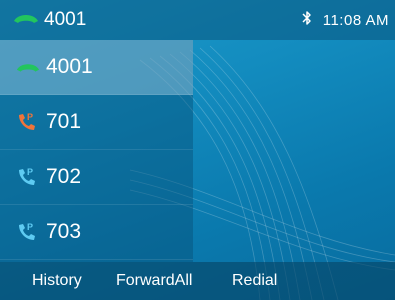  Describe the element at coordinates (69, 66) in the screenshot. I see `line-label: 4001` at that location.